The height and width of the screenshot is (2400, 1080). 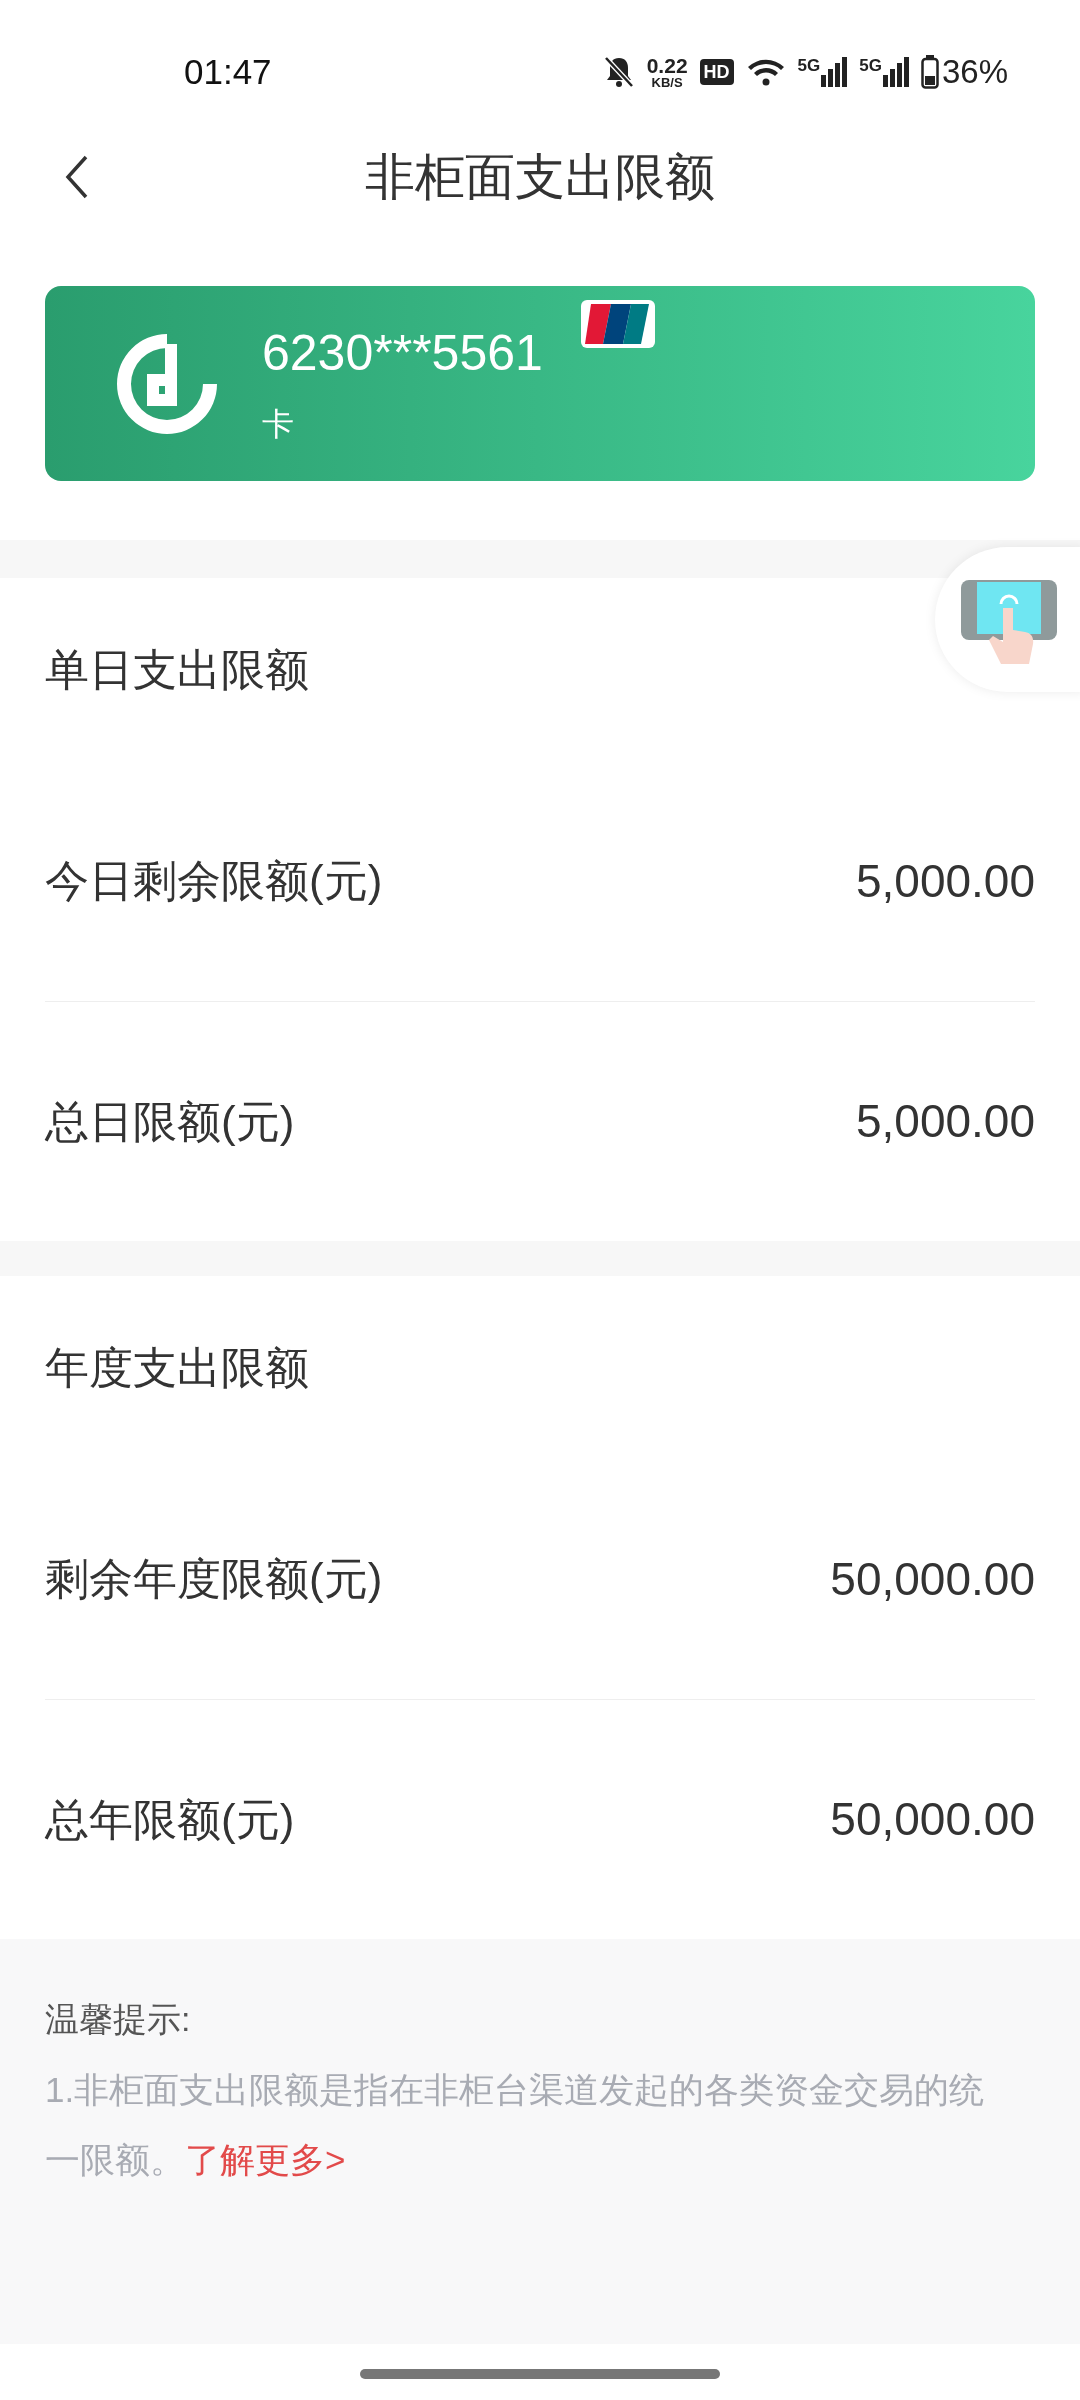 What do you see at coordinates (716, 72) in the screenshot?
I see `hd-badge: HD` at bounding box center [716, 72].